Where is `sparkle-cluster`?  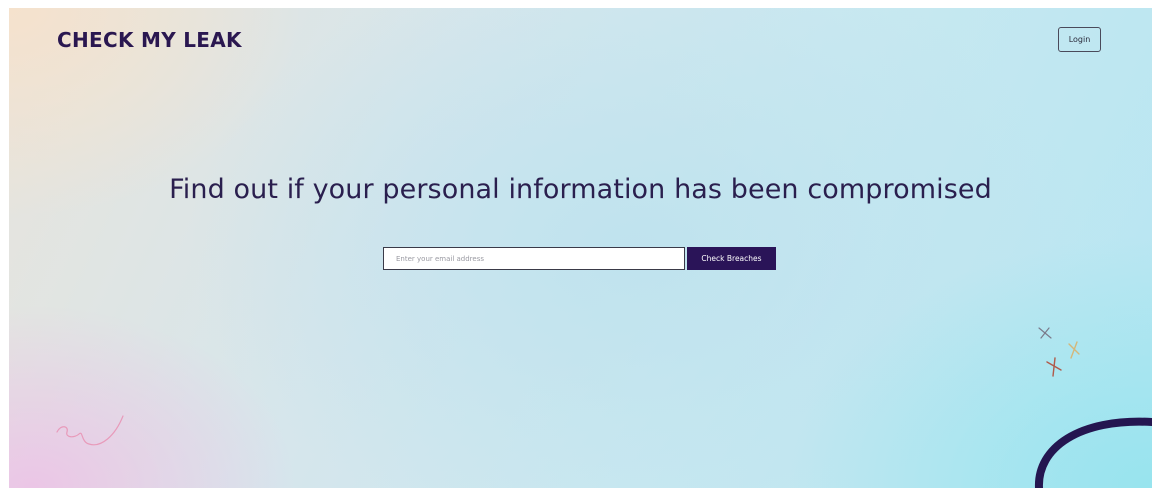 sparkle-cluster is located at coordinates (1059, 352).